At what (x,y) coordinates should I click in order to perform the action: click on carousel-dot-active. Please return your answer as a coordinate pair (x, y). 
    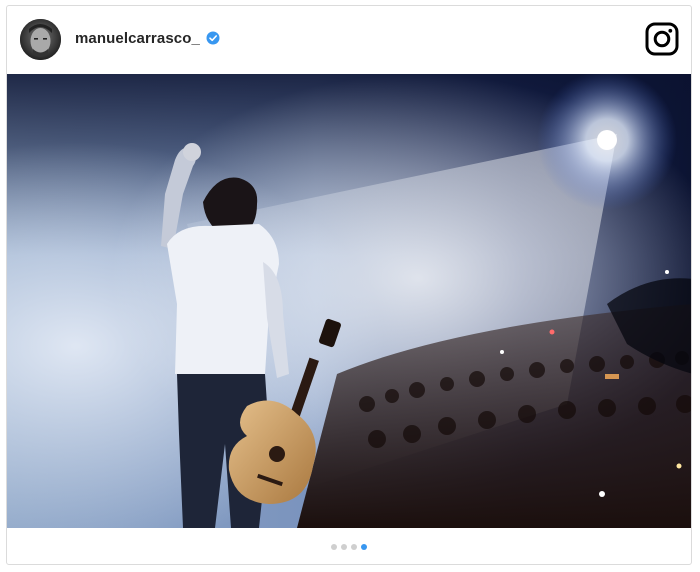
    Looking at the image, I should click on (364, 547).